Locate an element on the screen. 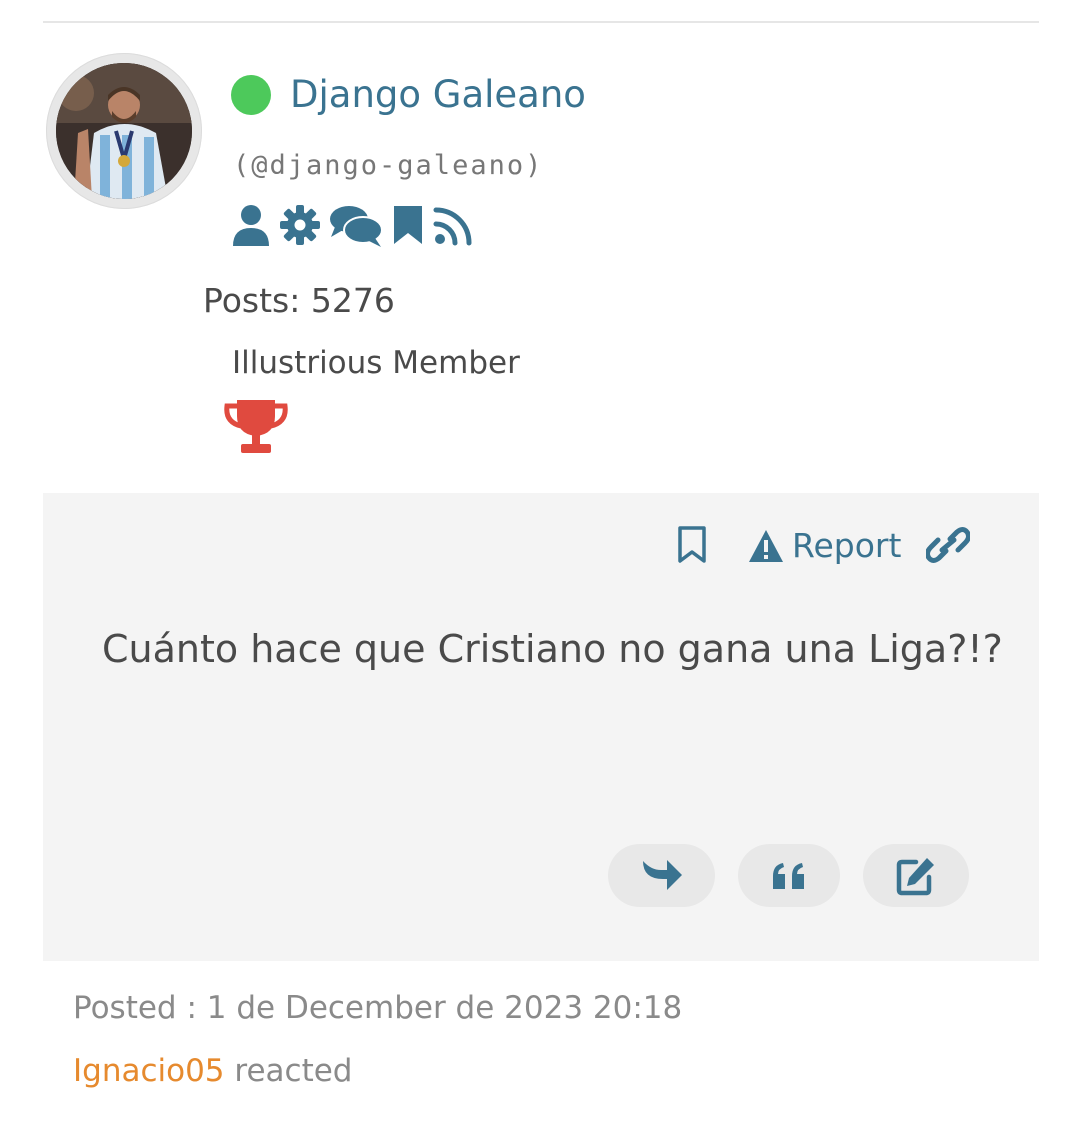 Image resolution: width=1080 pixels, height=1132 pixels. avatar-image is located at coordinates (124, 131).